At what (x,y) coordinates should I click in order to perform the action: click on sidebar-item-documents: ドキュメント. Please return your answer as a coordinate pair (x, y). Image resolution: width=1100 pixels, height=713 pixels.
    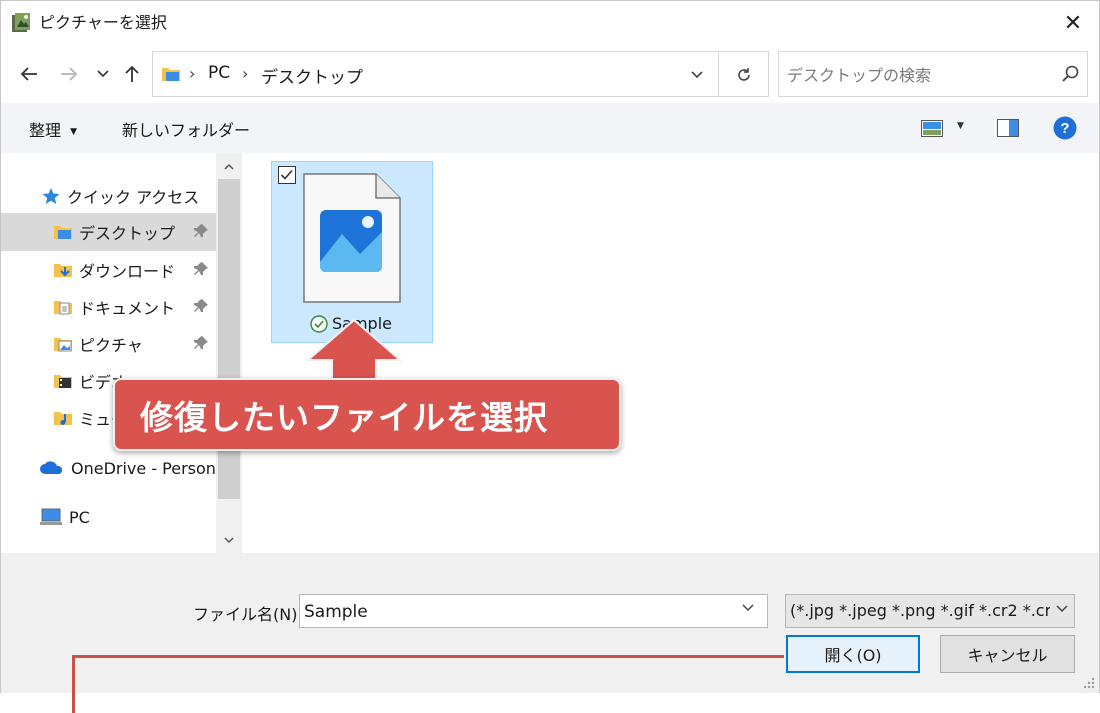
    Looking at the image, I should click on (108, 307).